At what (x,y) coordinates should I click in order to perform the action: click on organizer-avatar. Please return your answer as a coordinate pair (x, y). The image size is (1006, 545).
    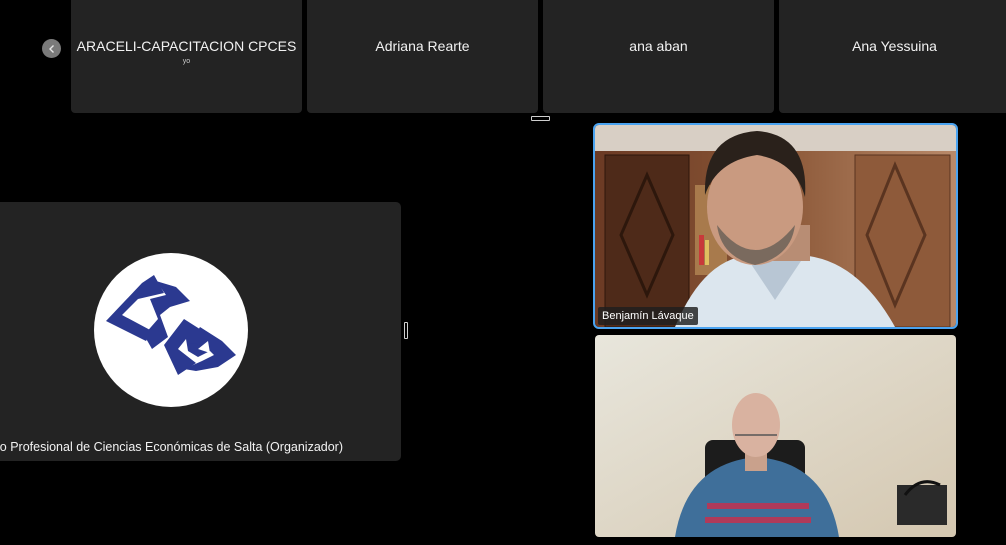
    Looking at the image, I should click on (171, 330).